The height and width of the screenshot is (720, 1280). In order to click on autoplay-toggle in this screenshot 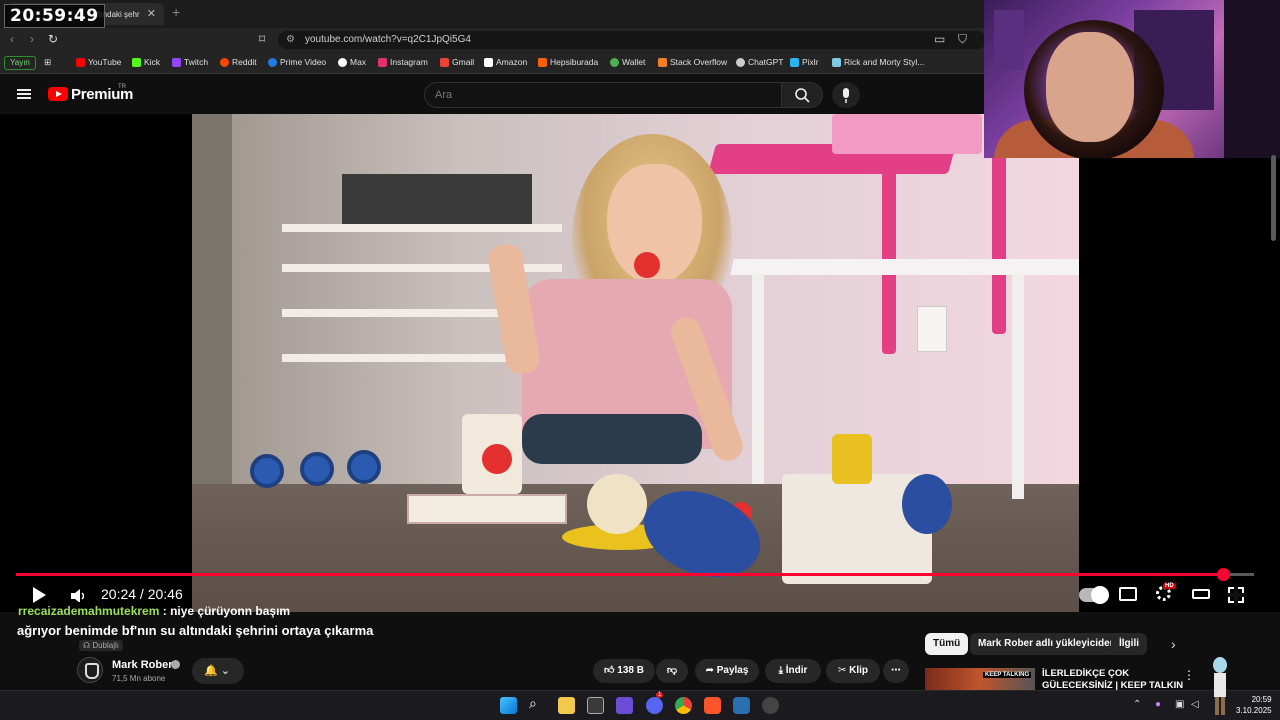, I will do `click(1094, 595)`.